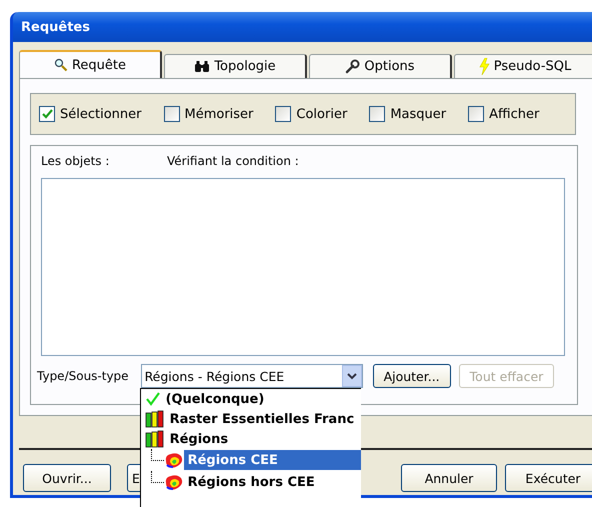  I want to click on option-label: Sélectionner, so click(101, 114).